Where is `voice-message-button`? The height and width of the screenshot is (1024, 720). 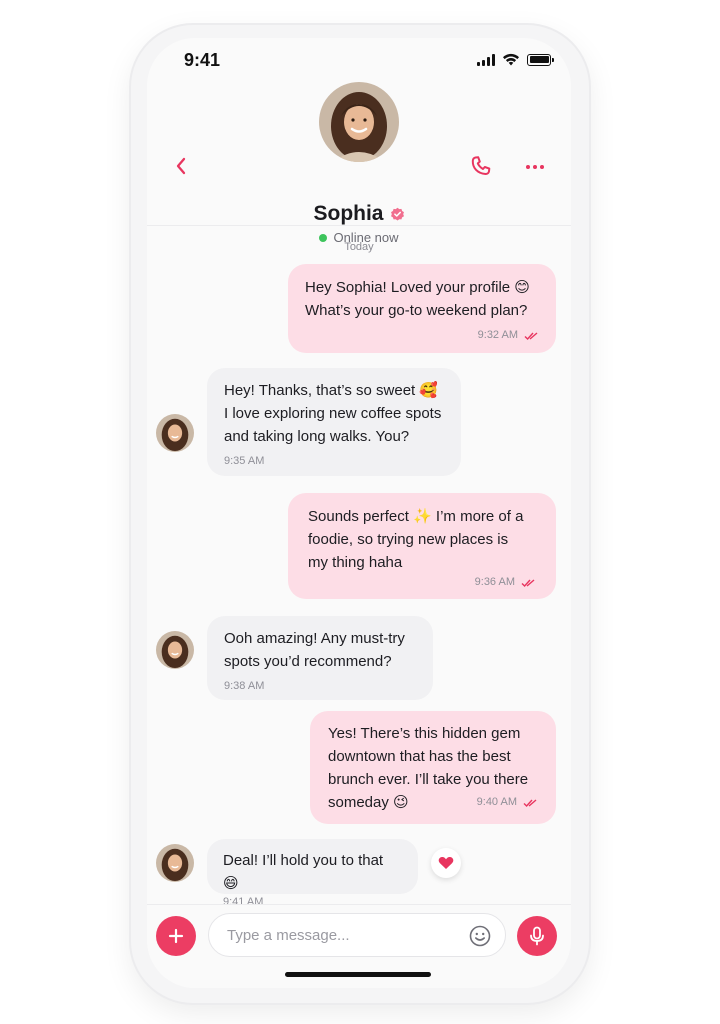
voice-message-button is located at coordinates (537, 936).